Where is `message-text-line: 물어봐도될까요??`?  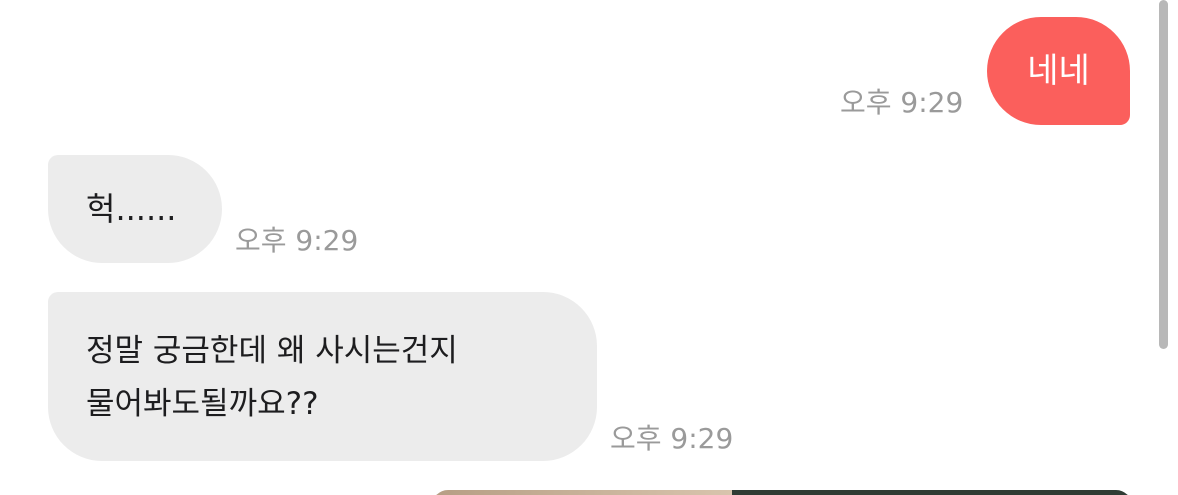 message-text-line: 물어봐도될까요?? is located at coordinates (202, 404).